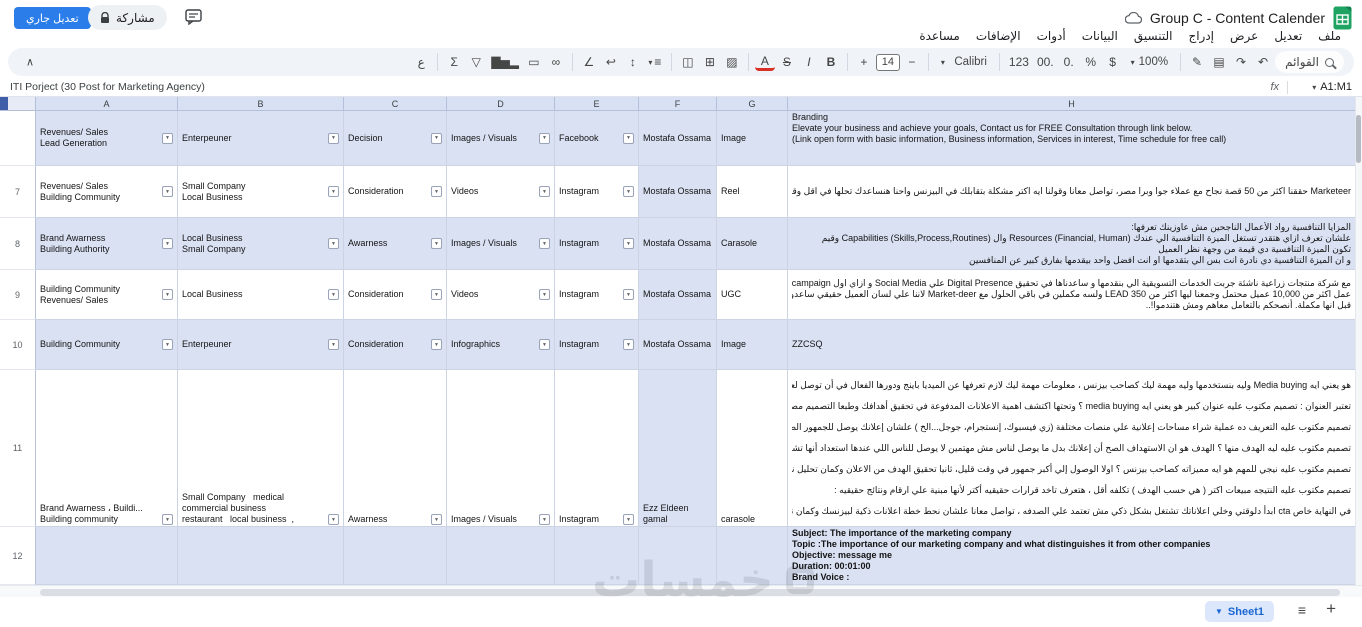 This screenshot has width=1362, height=627. I want to click on column-header-G: G, so click(752, 104).